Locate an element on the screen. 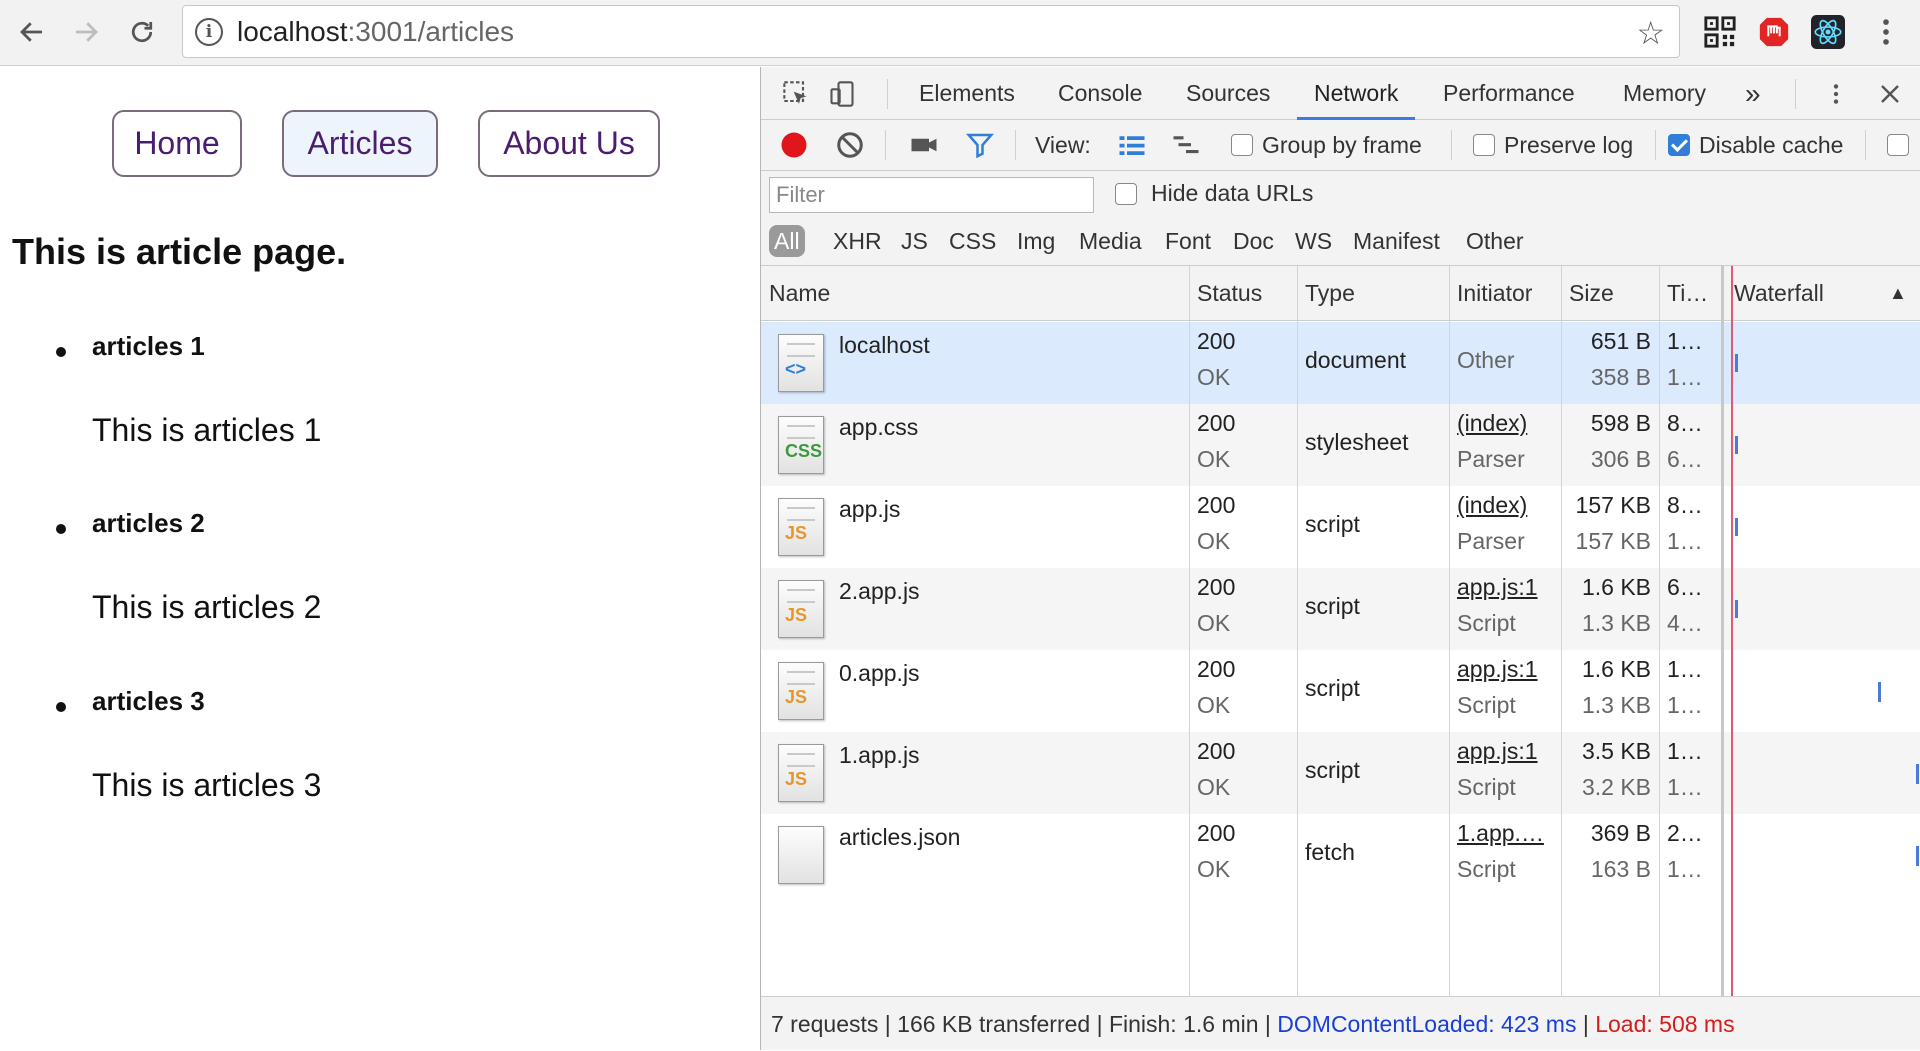 The width and height of the screenshot is (1920, 1051). column-size: Size is located at coordinates (1587, 293).